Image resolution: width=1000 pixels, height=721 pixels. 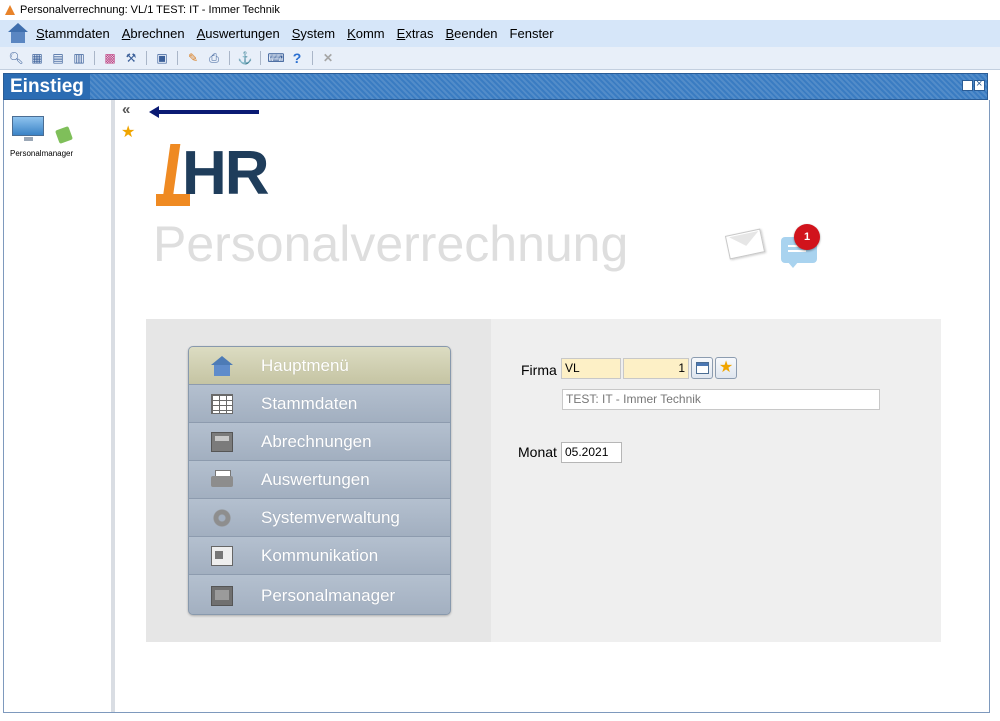 What do you see at coordinates (539, 370) in the screenshot?
I see `firma-label: Firma` at bounding box center [539, 370].